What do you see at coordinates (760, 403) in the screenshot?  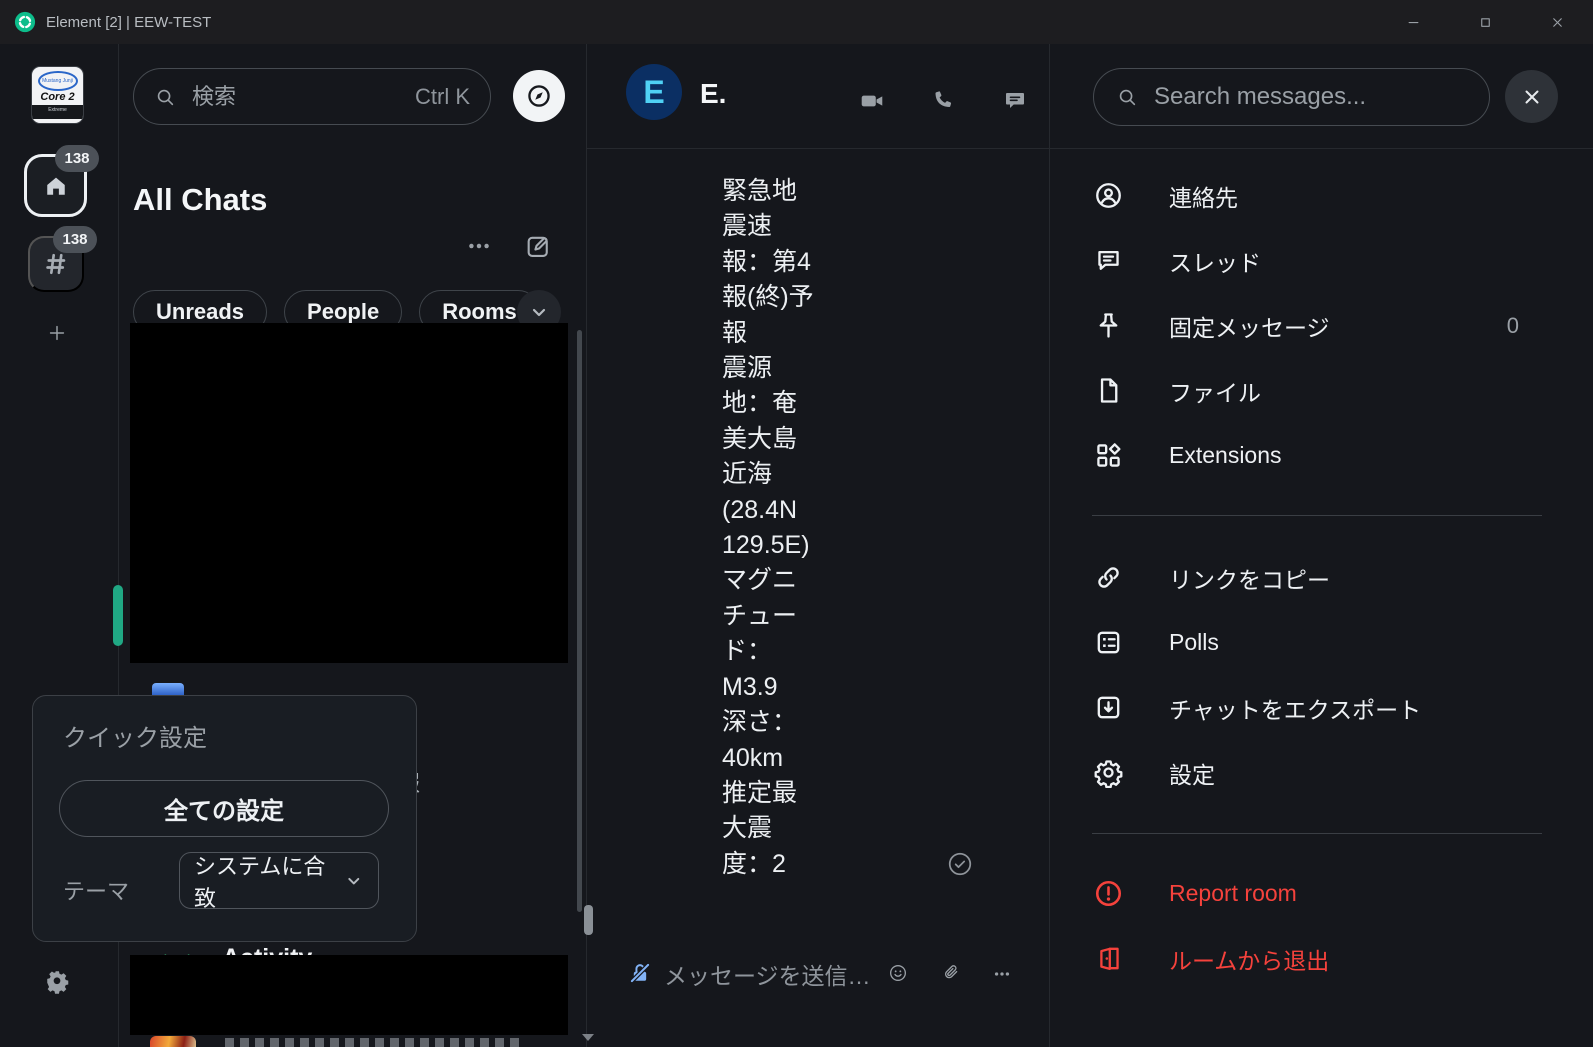 I see `message-line: 地：奄` at bounding box center [760, 403].